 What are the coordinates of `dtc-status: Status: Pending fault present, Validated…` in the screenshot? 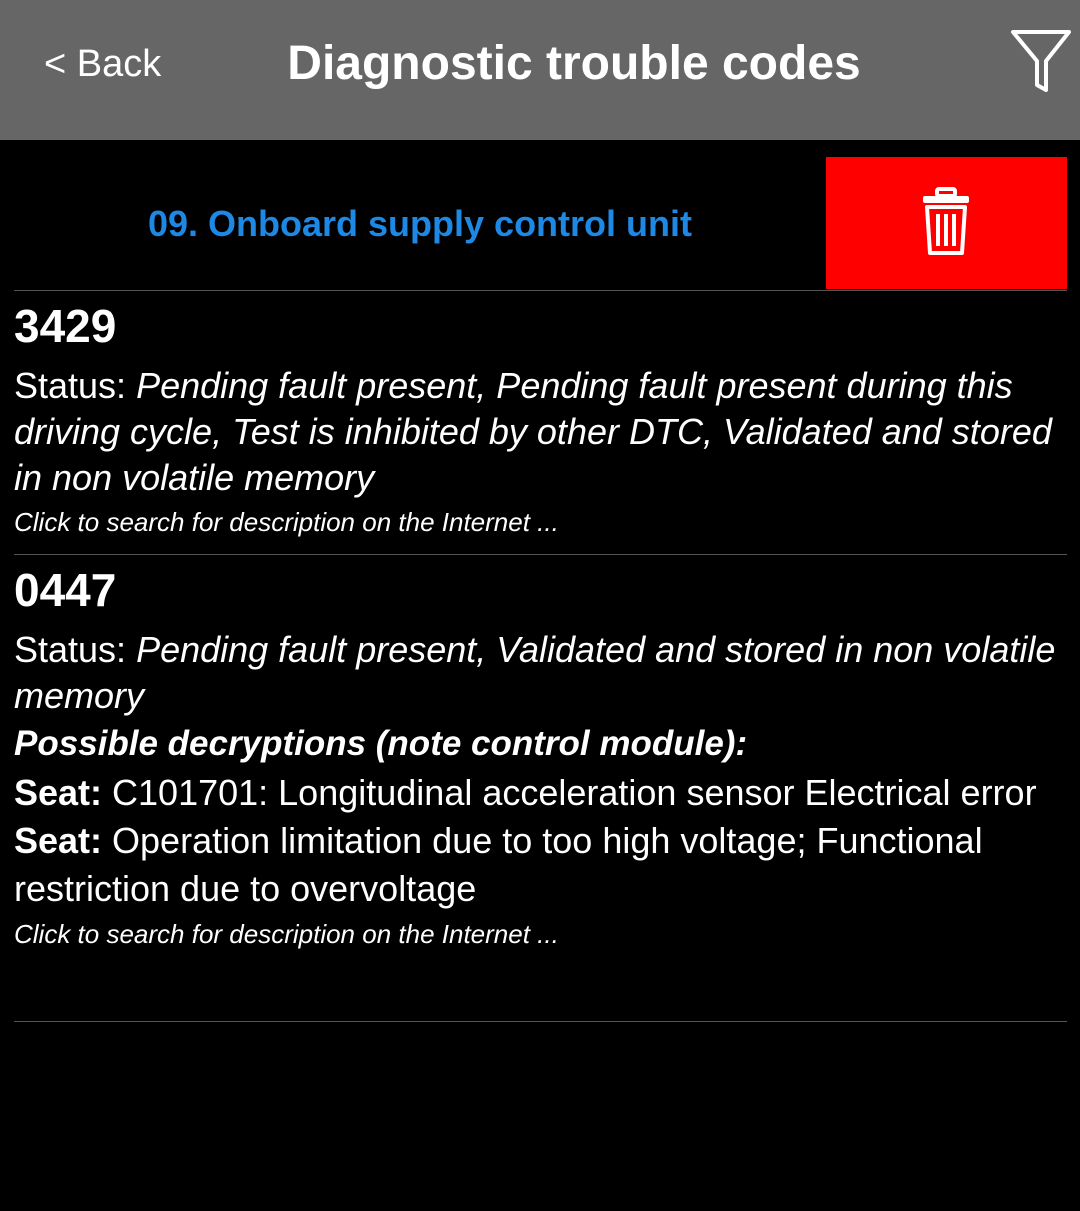 It's located at (540, 673).